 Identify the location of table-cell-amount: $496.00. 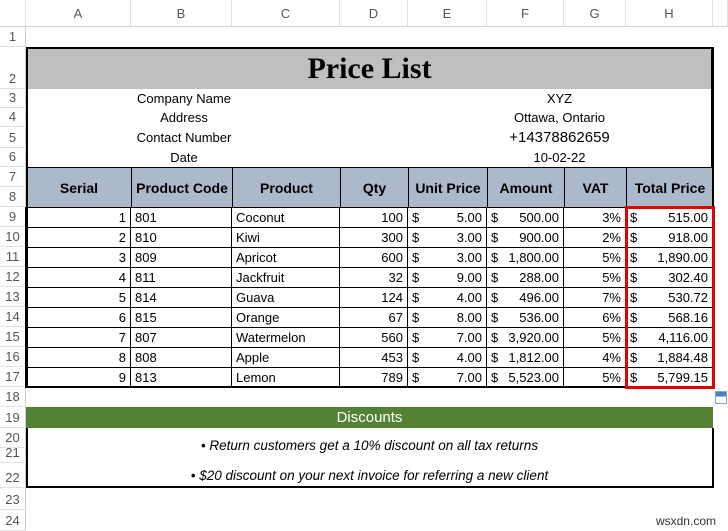
(525, 297).